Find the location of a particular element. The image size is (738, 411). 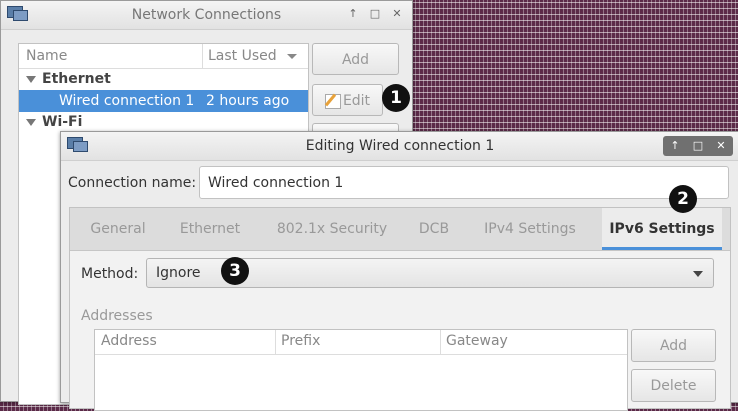

callout-badge-3: 3 is located at coordinates (235, 271).